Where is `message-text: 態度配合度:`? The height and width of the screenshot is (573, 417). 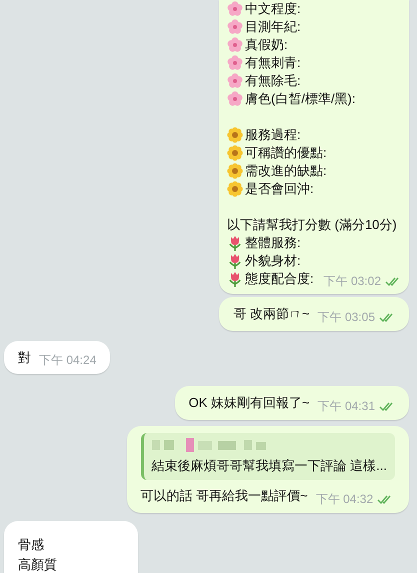
message-text: 態度配合度: is located at coordinates (279, 279).